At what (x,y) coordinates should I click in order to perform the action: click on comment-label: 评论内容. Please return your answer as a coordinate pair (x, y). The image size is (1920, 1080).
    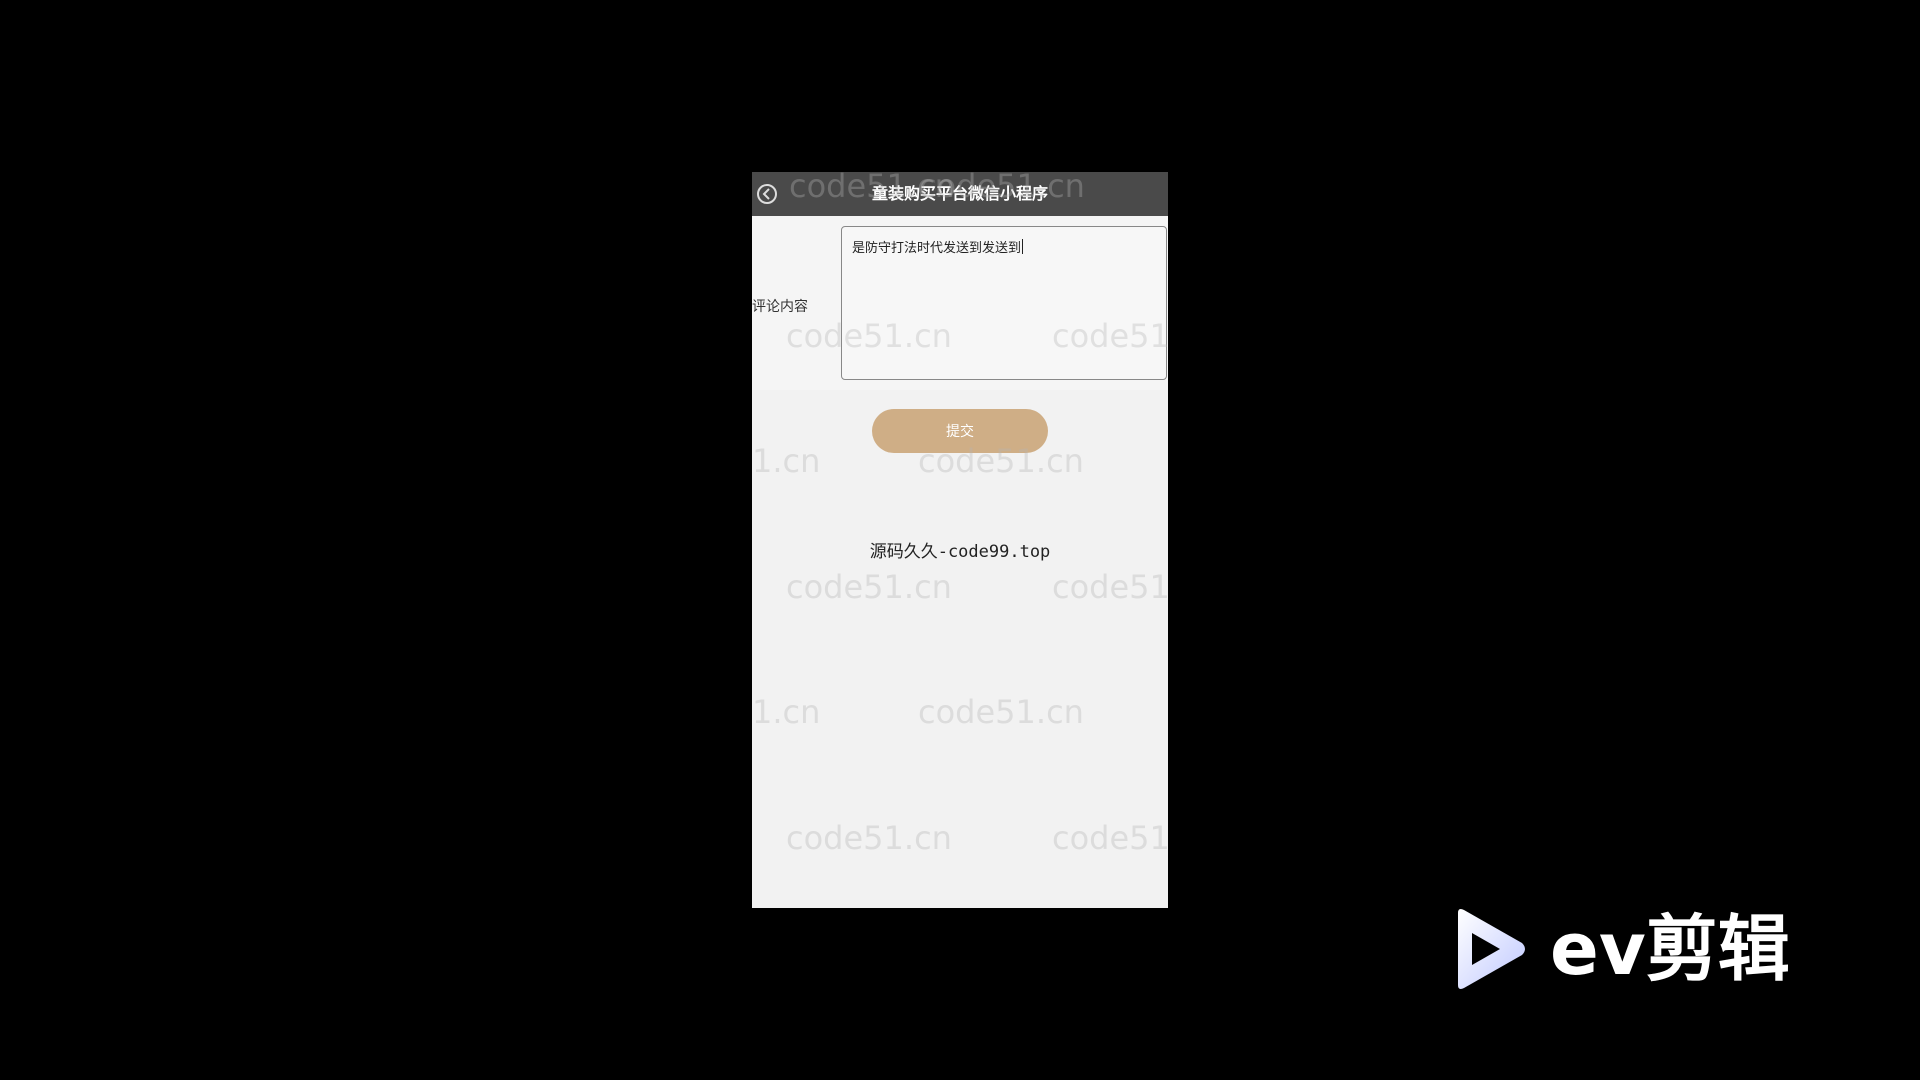
    Looking at the image, I should click on (780, 307).